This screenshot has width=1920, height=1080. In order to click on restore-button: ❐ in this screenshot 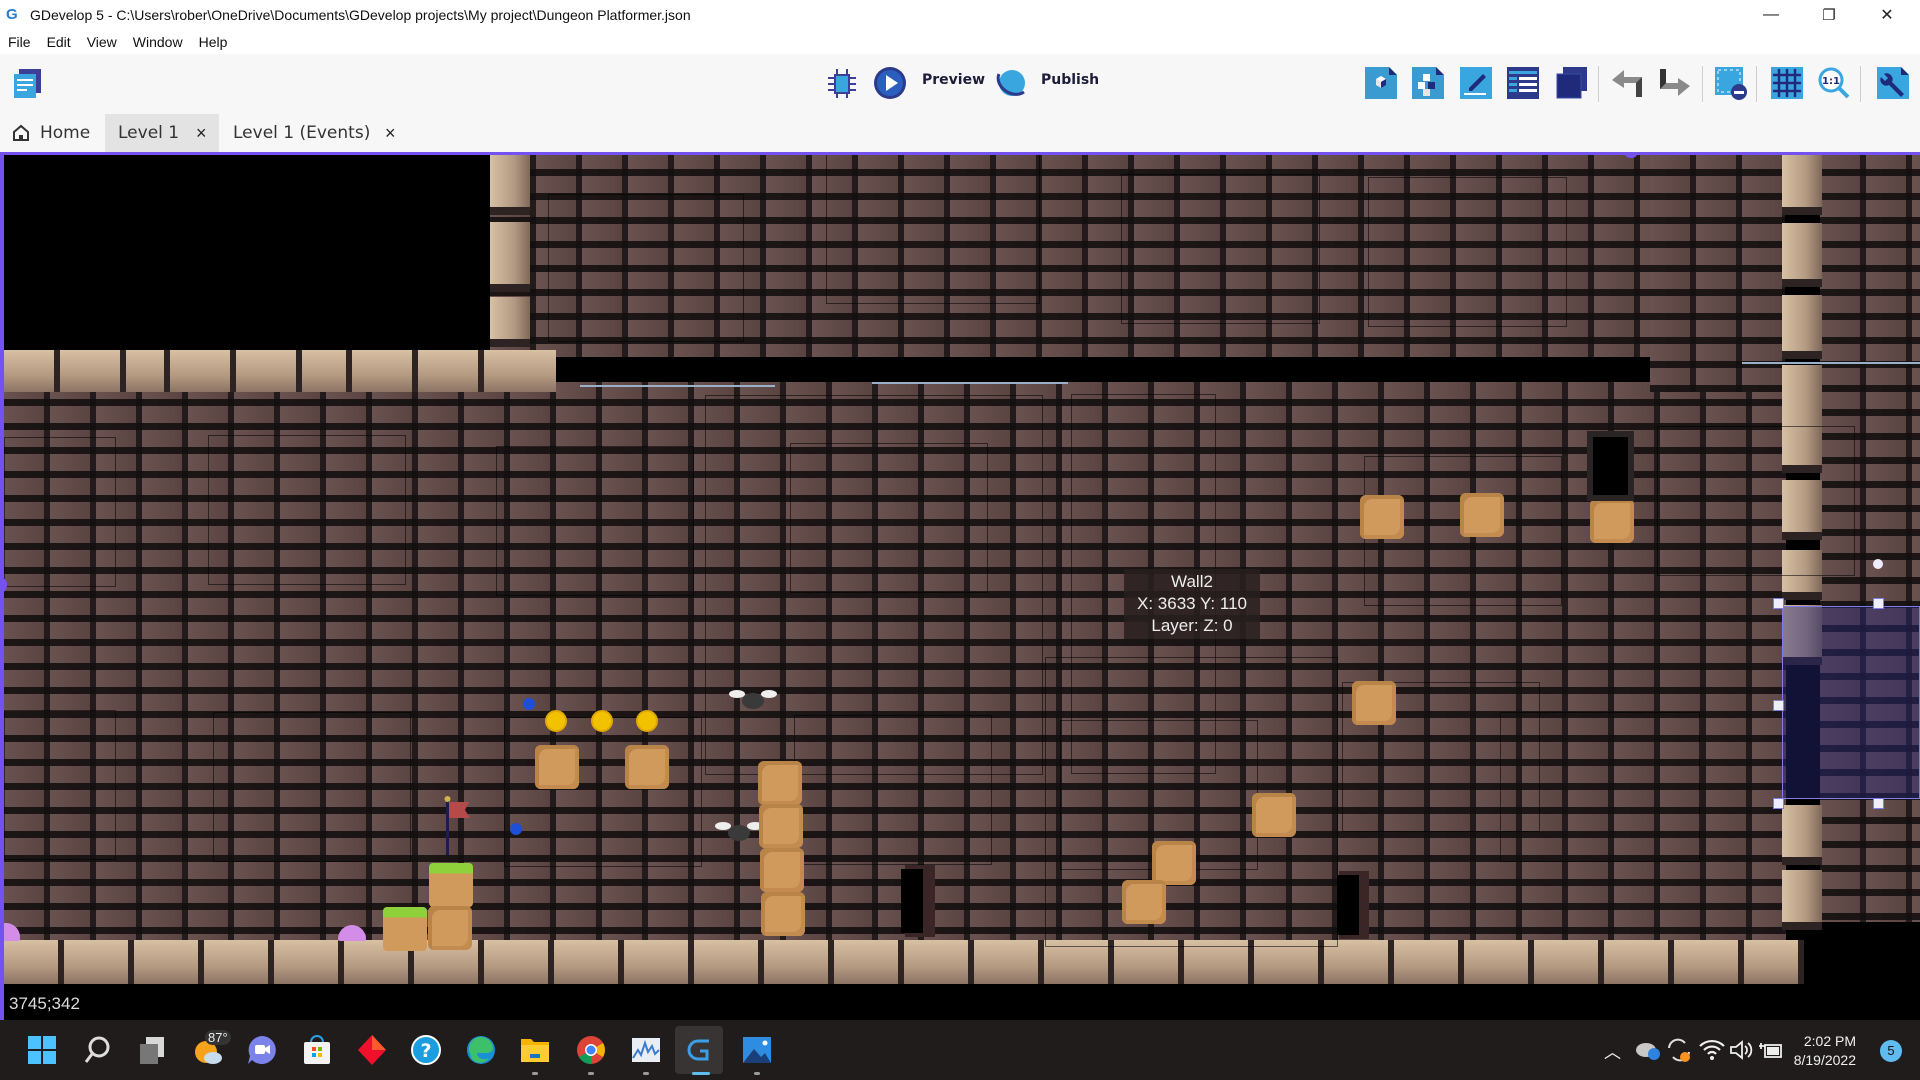, I will do `click(1829, 15)`.